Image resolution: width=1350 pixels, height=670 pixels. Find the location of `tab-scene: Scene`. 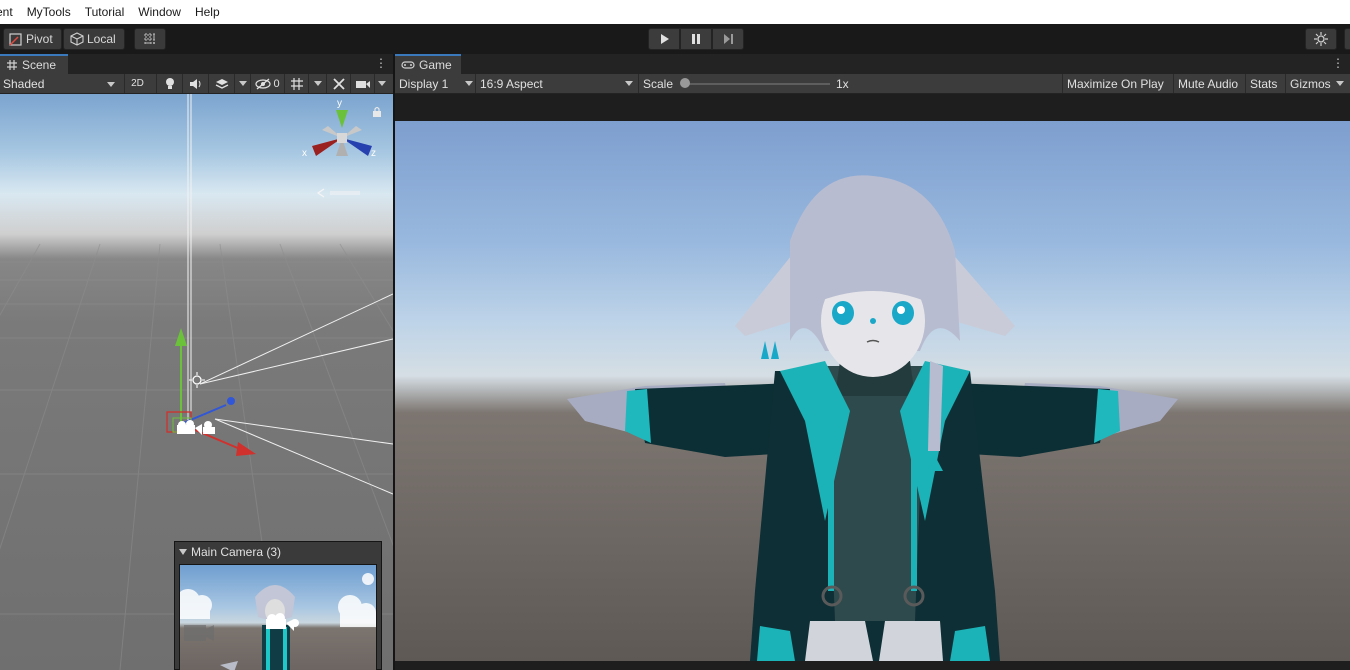

tab-scene: Scene is located at coordinates (34, 64).